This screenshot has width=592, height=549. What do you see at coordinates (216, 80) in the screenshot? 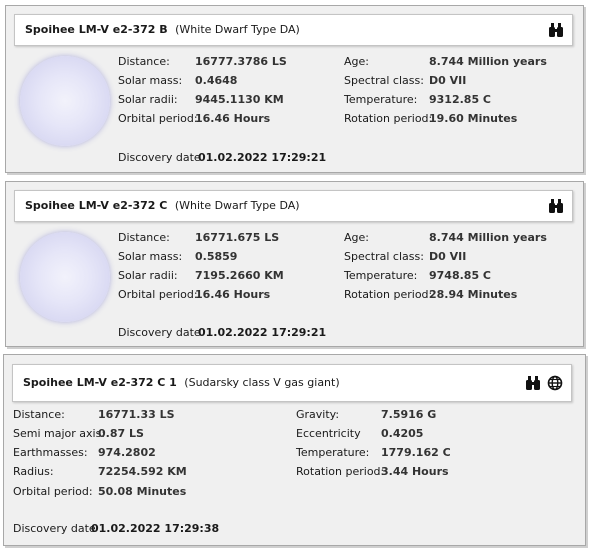
I see `solar-mass-value: 0.4648` at bounding box center [216, 80].